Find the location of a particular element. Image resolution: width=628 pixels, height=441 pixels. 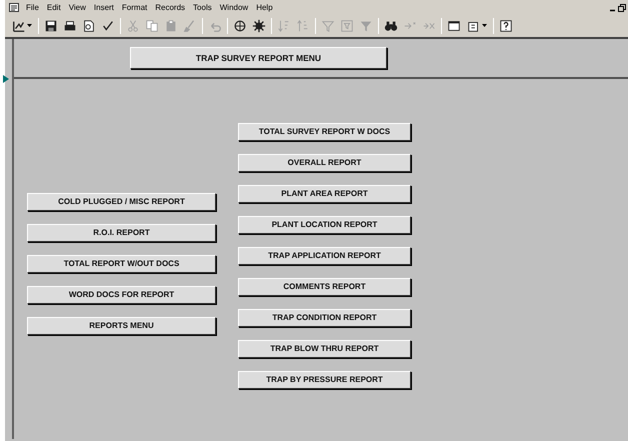

globe-icon is located at coordinates (240, 26).